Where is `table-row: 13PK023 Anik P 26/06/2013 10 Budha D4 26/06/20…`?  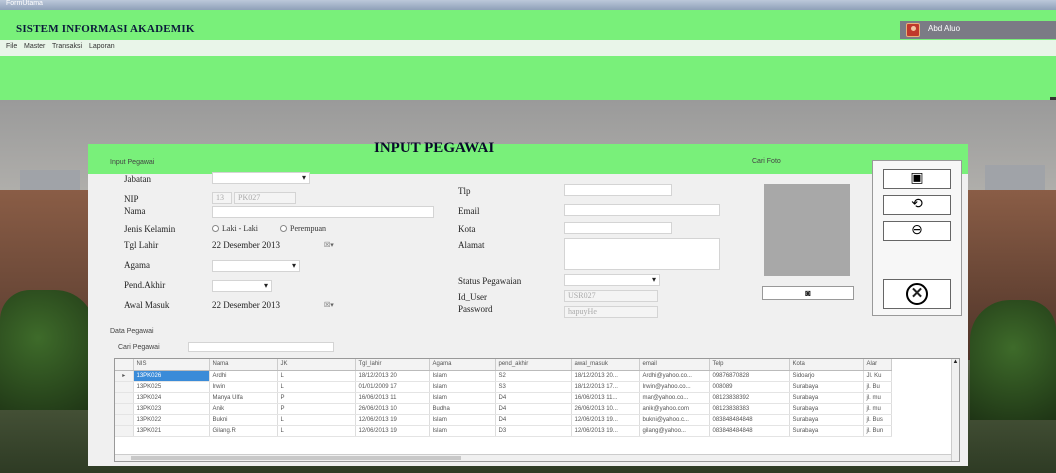 table-row: 13PK023 Anik P 26/06/2013 10 Budha D4 26/06/20… is located at coordinates (503, 409).